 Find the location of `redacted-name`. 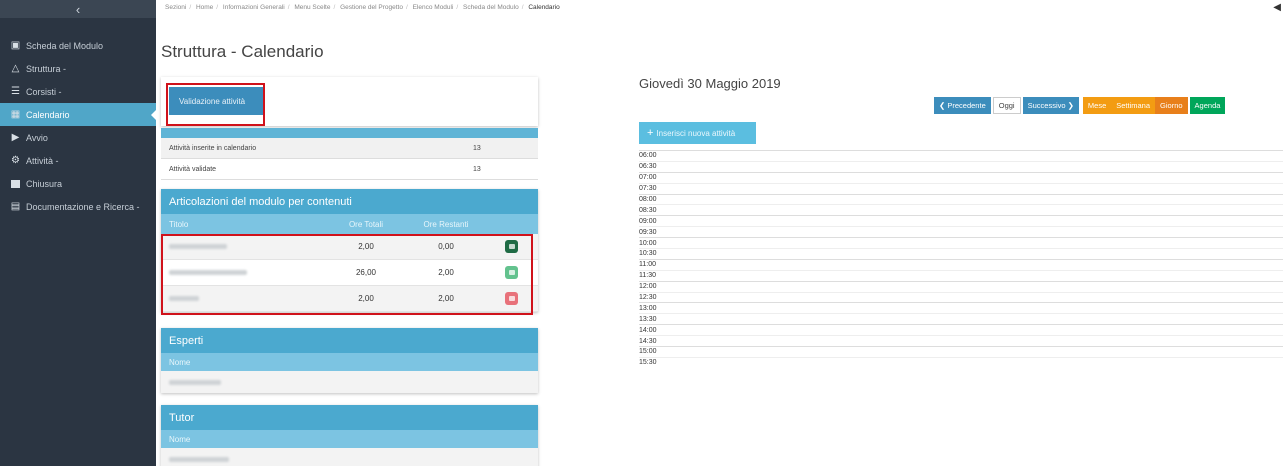

redacted-name is located at coordinates (199, 459).